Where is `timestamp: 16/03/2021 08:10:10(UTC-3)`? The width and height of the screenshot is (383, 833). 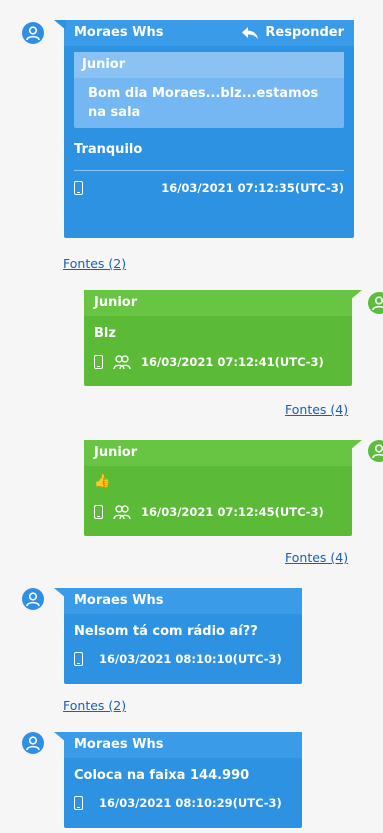
timestamp: 16/03/2021 08:10:10(UTC-3) is located at coordinates (190, 659).